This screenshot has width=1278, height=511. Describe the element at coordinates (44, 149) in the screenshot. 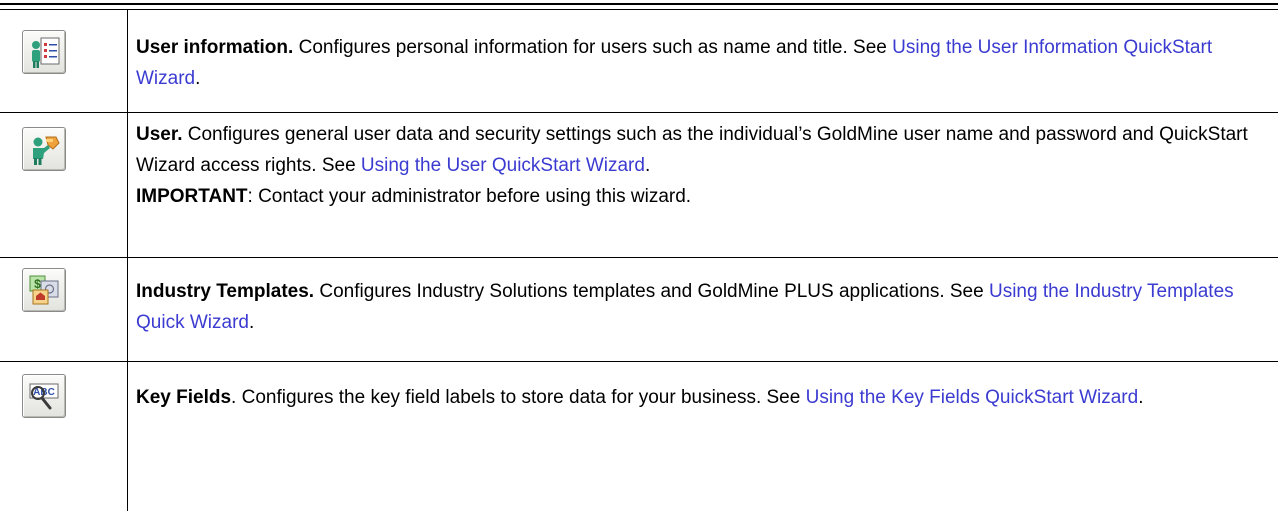

I see `user-key-icon` at that location.